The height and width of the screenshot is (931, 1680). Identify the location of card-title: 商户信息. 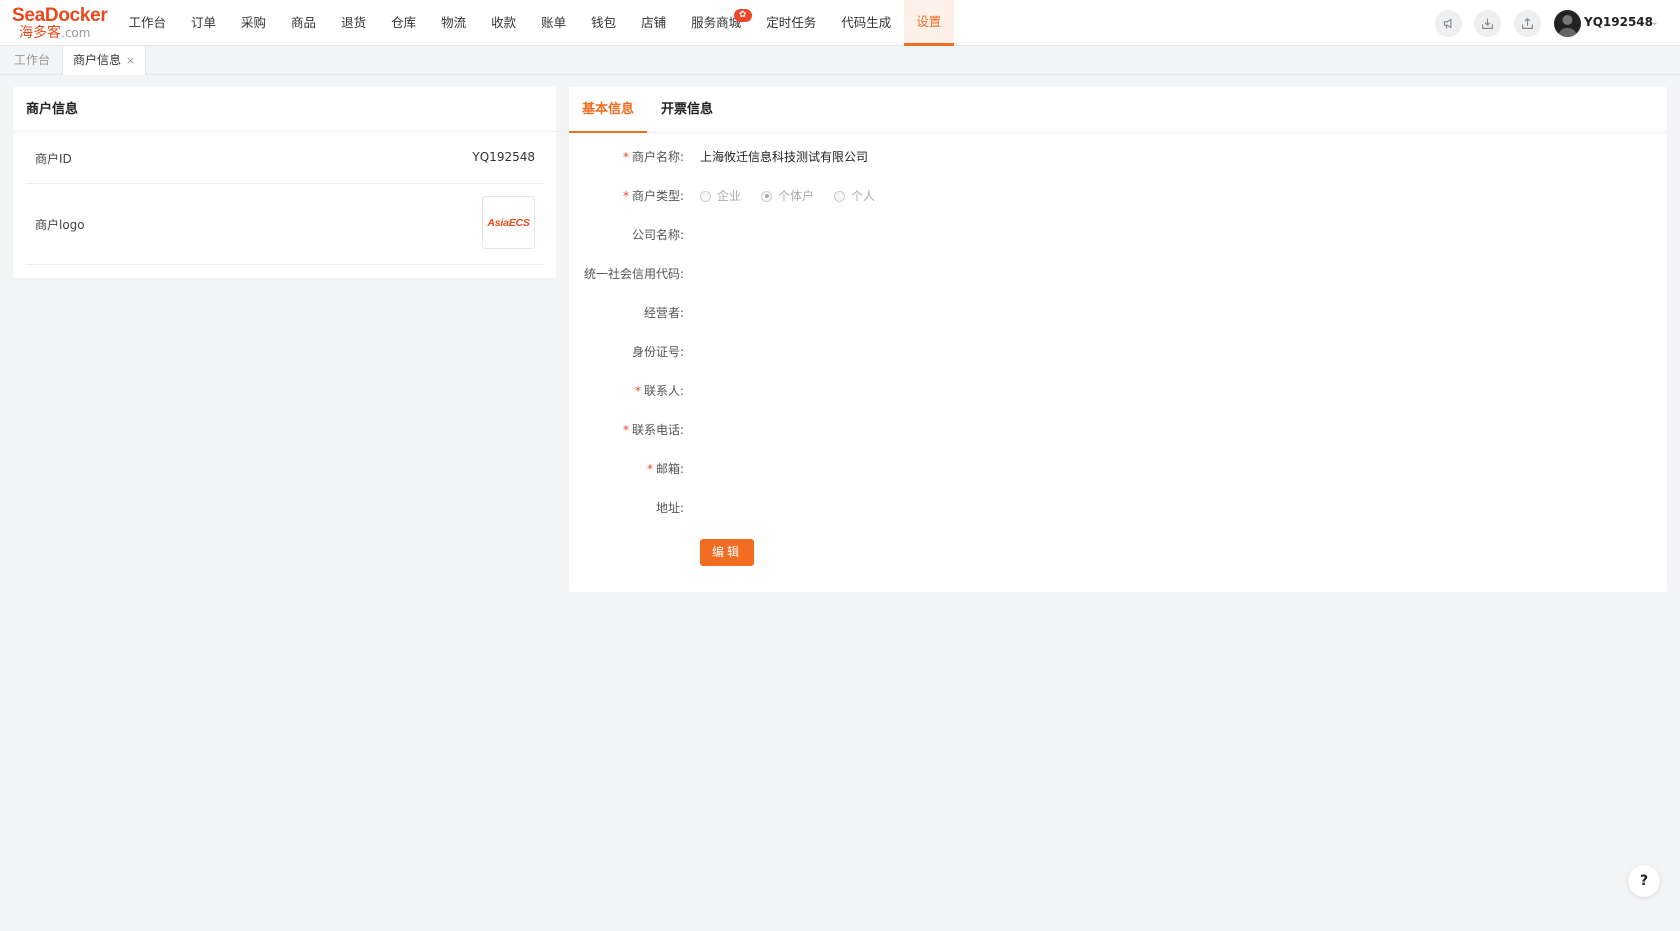
(284, 109).